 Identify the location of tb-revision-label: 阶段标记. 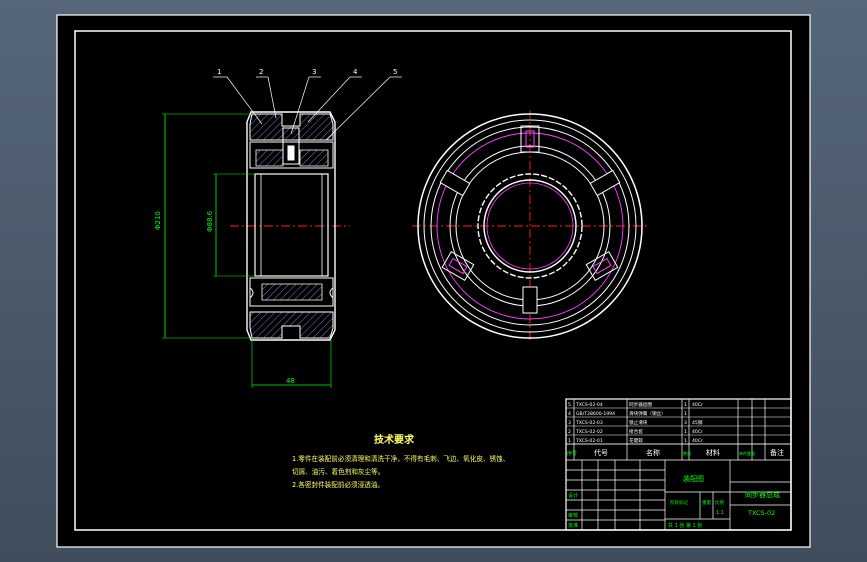
(679, 502).